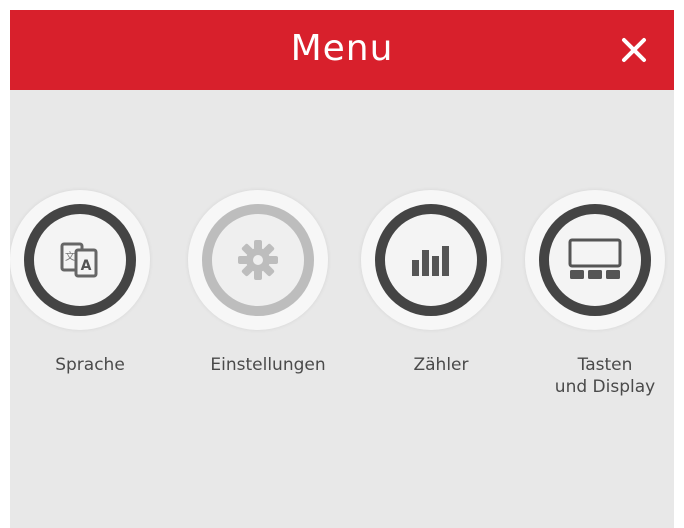  I want to click on close-icon, so click(634, 50).